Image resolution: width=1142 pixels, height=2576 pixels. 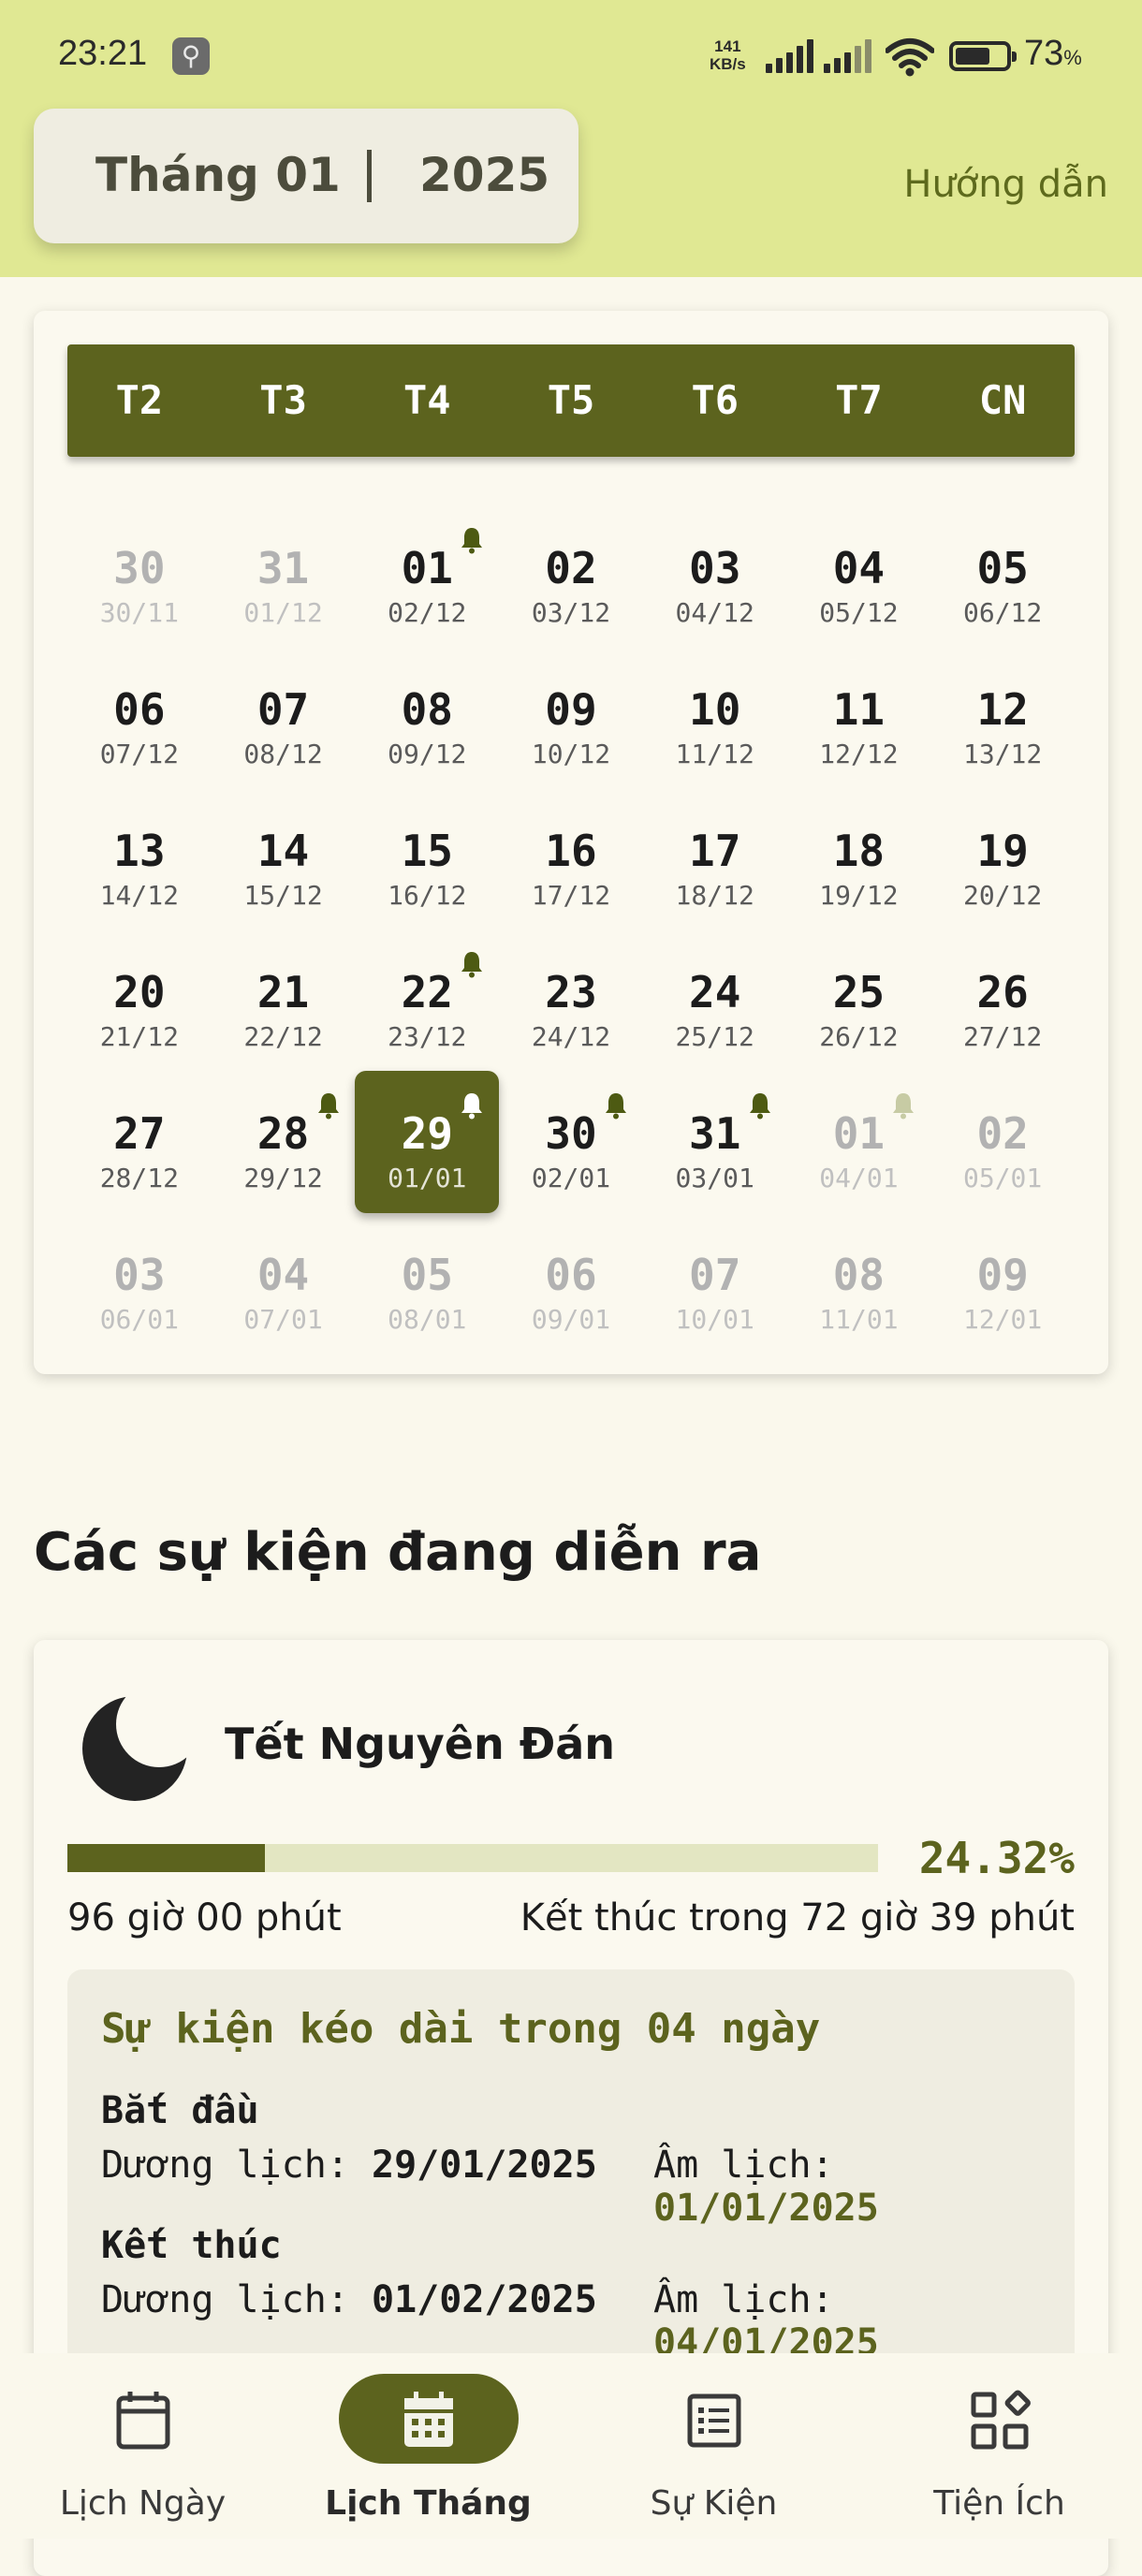 I want to click on day-cell: 22 23/12, so click(x=427, y=1000).